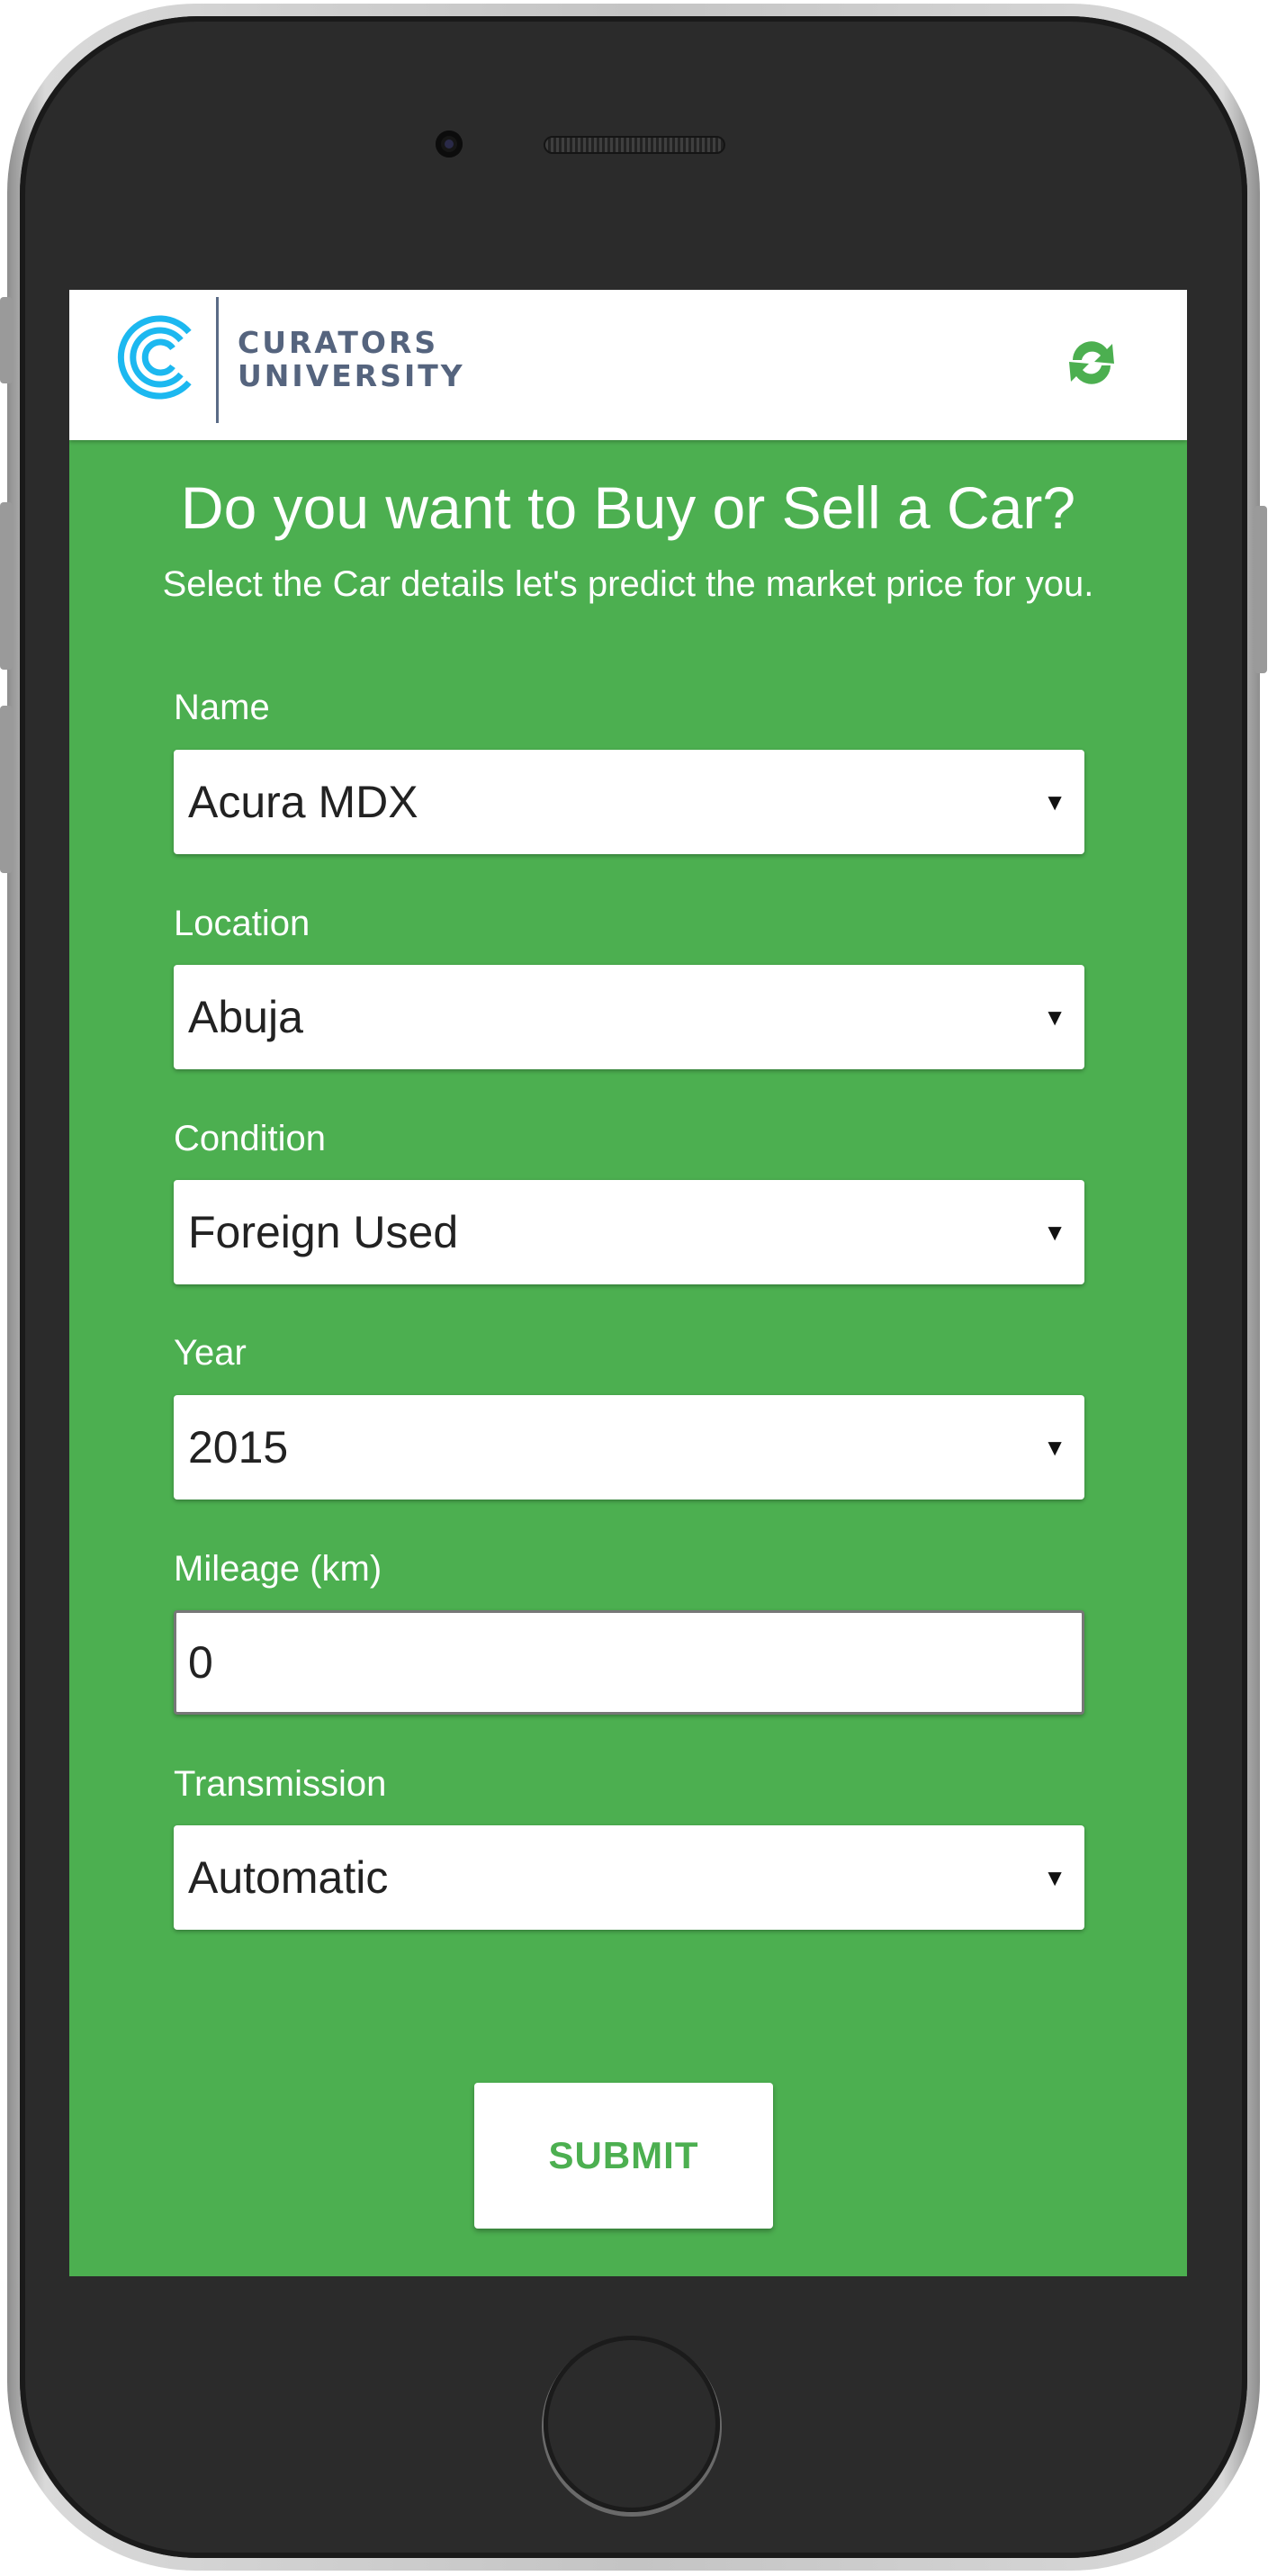 The image size is (1268, 2576). Describe the element at coordinates (200, 1662) in the screenshot. I see `mileage-input-value: 0` at that location.